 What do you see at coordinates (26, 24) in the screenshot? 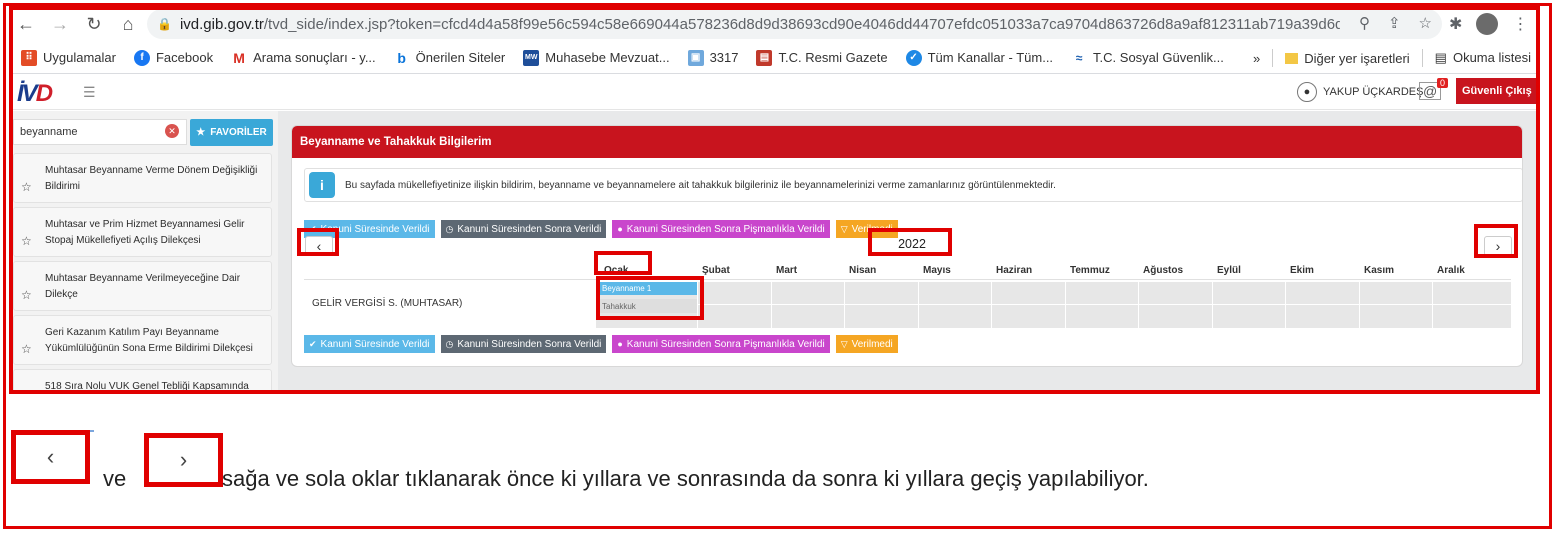
I see `back-arrow-icon: ←` at bounding box center [26, 24].